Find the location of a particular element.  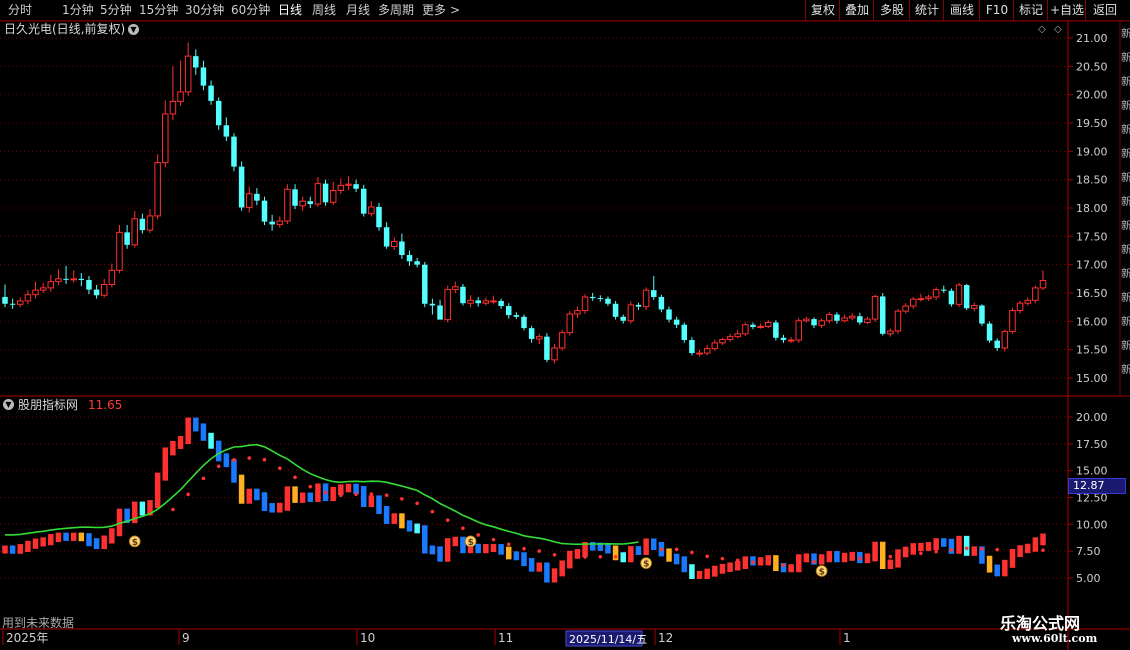

chevron-down-icon: ▼ is located at coordinates (133, 29).